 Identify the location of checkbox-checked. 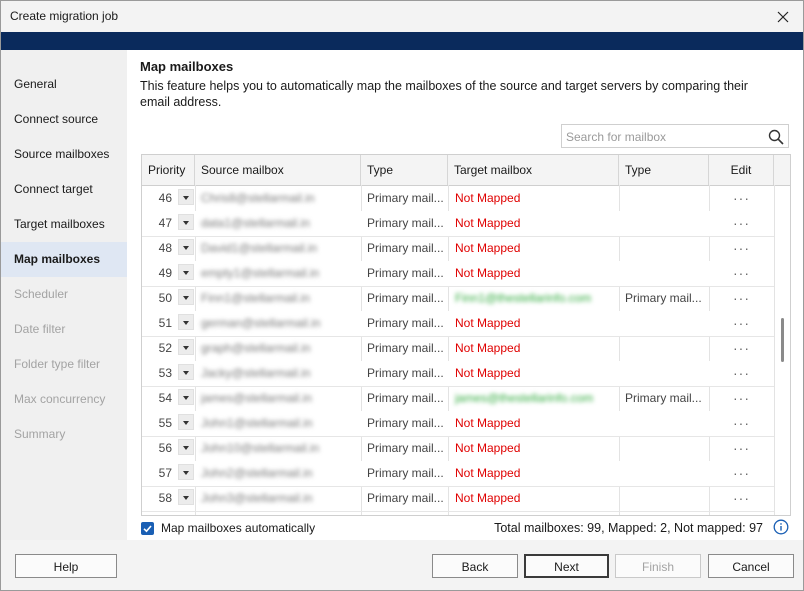
(147, 528).